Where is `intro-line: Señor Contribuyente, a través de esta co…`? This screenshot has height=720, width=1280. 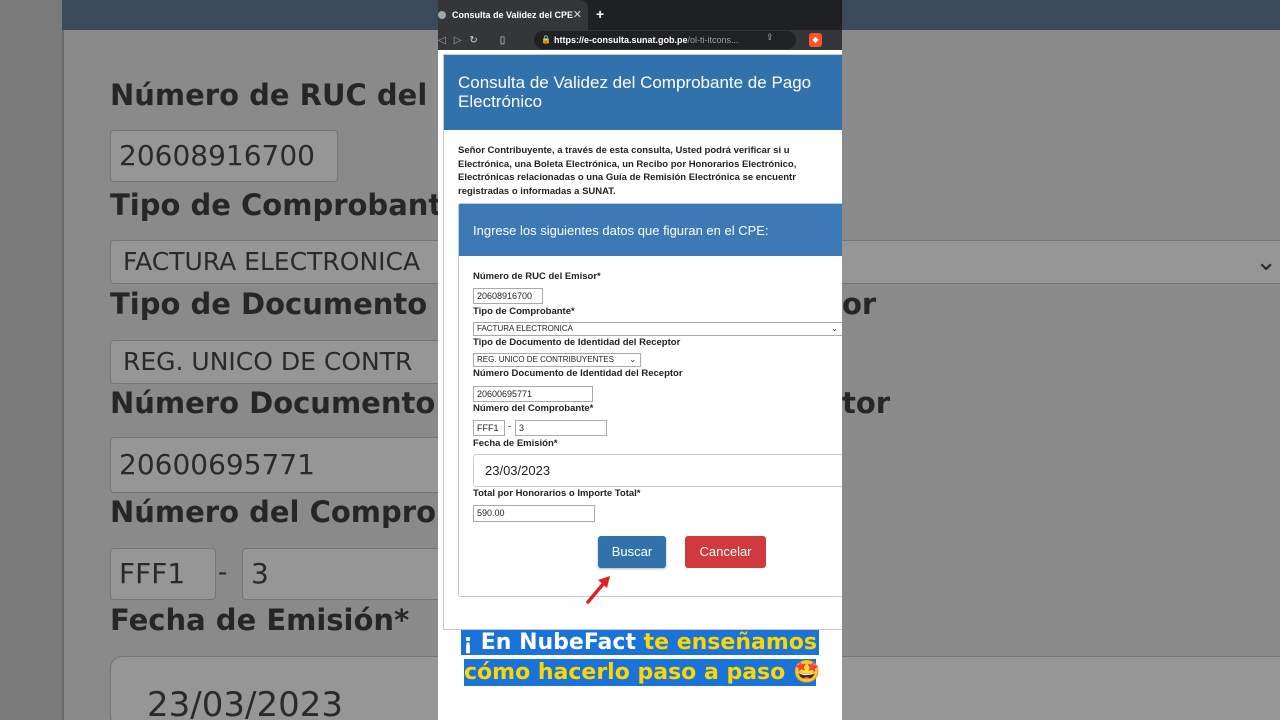 intro-line: Señor Contribuyente, a través de esta co… is located at coordinates (624, 150).